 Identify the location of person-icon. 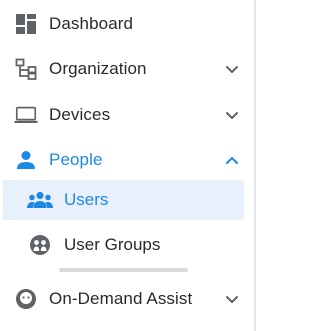
(26, 160).